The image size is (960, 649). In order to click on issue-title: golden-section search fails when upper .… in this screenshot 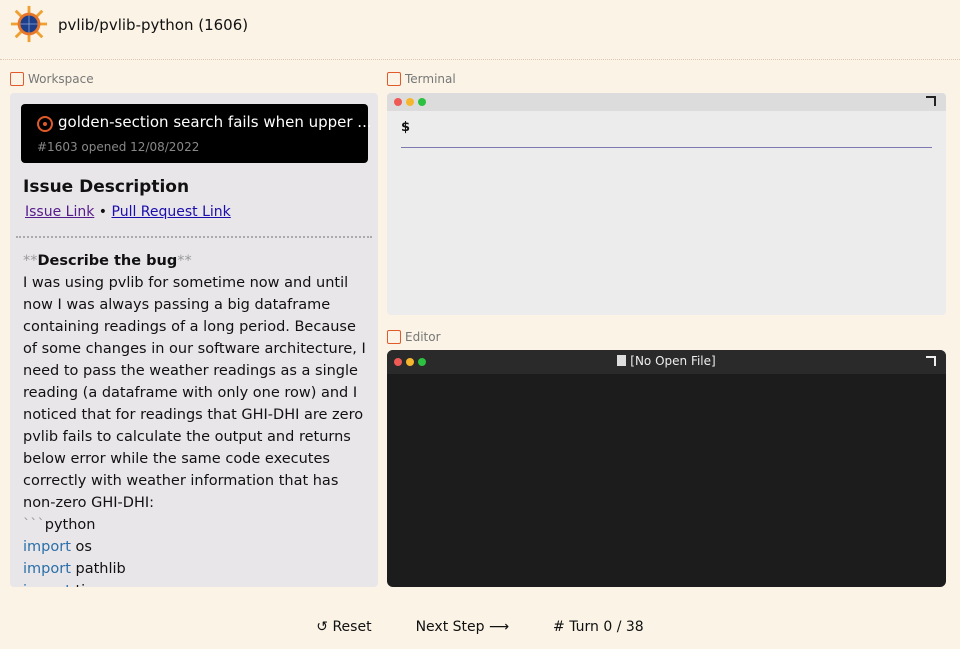, I will do `click(215, 122)`.